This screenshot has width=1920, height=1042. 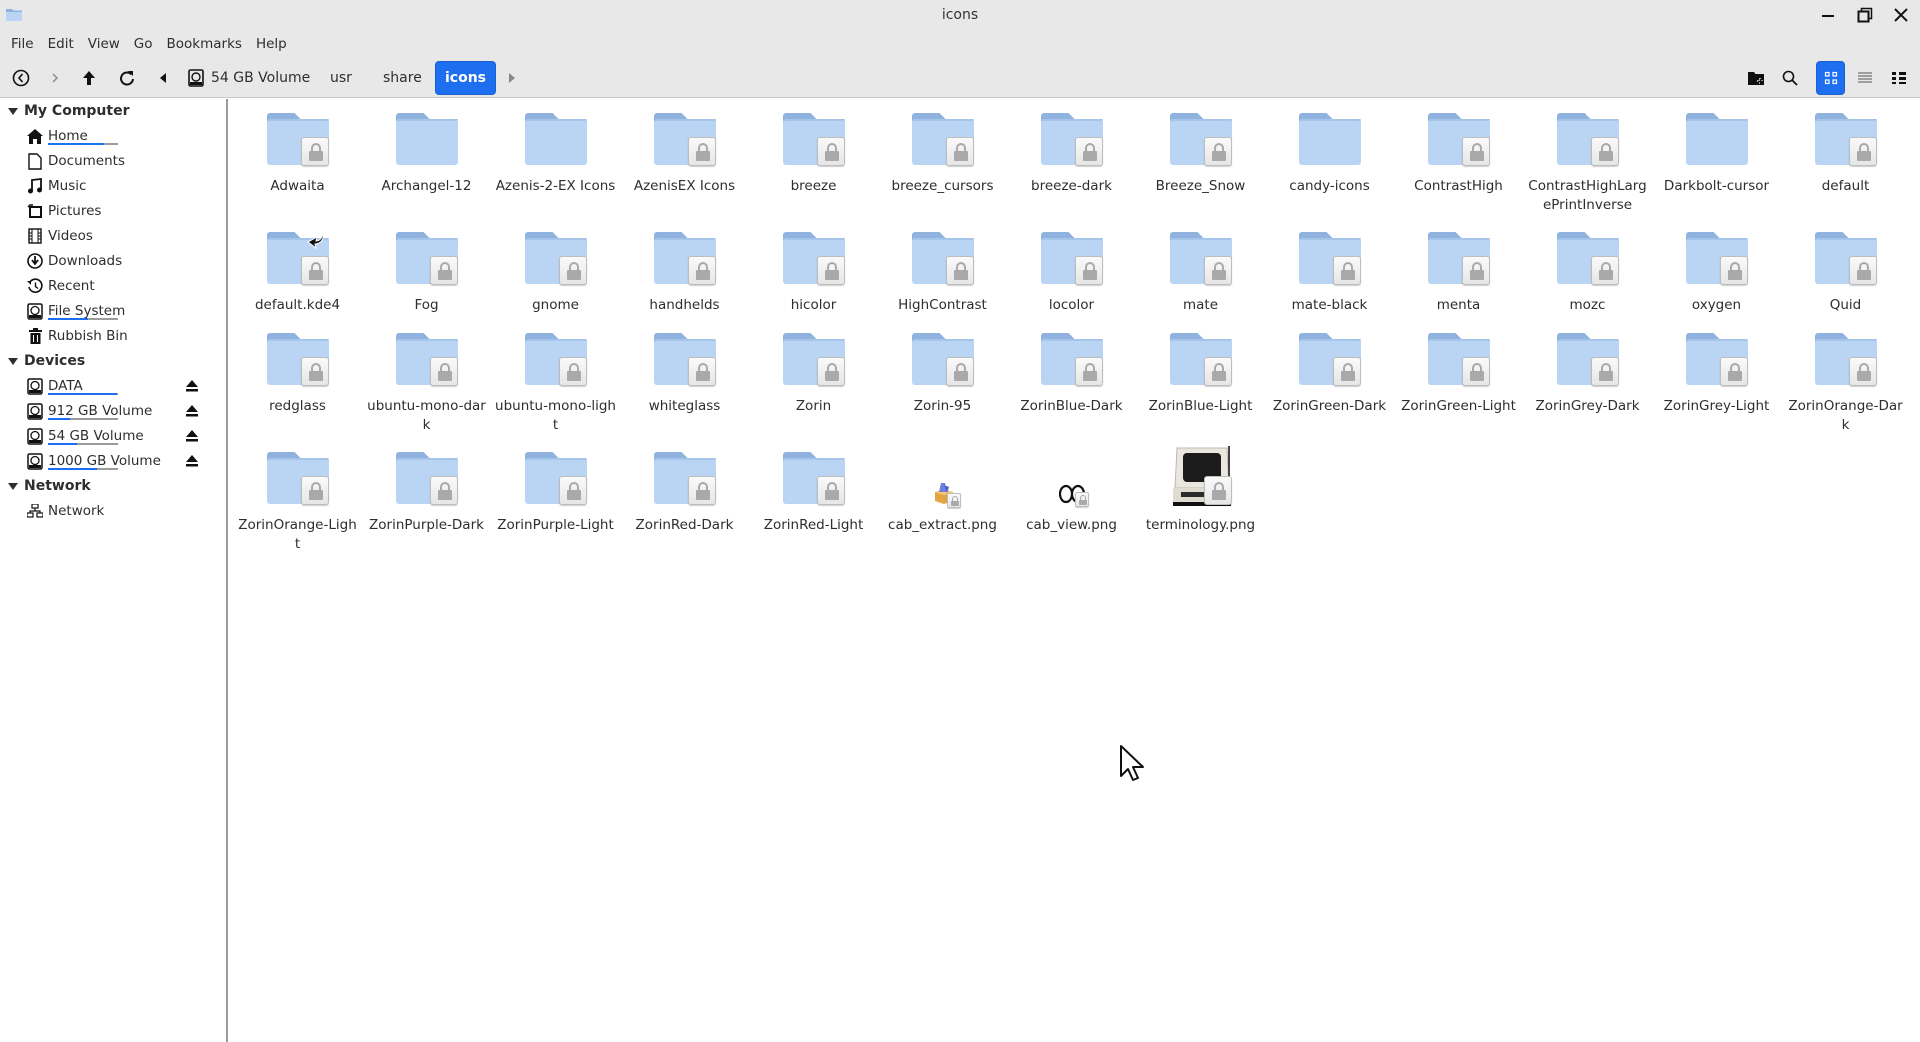 What do you see at coordinates (426, 272) in the screenshot?
I see `folder-item: Fog` at bounding box center [426, 272].